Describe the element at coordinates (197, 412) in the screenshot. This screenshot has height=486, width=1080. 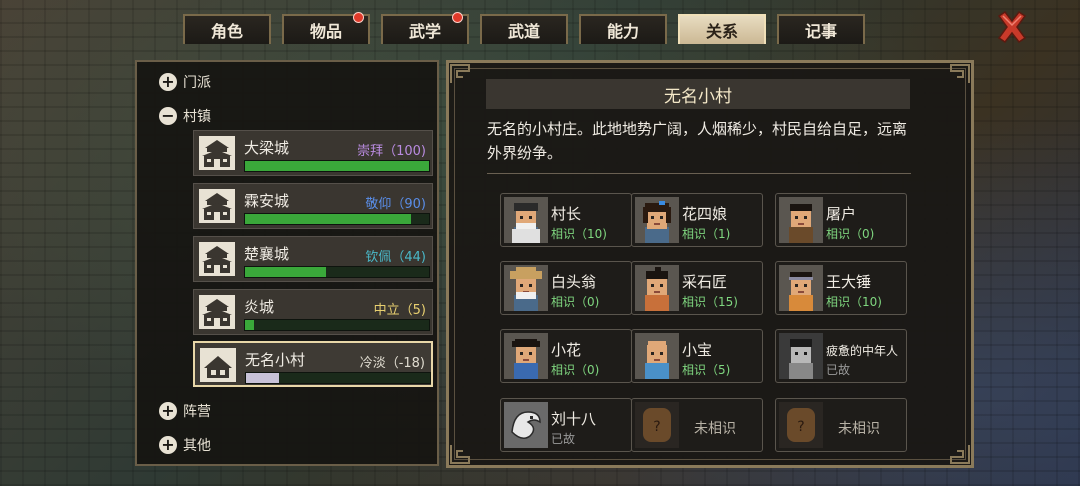
I see `category-label: 阵营` at that location.